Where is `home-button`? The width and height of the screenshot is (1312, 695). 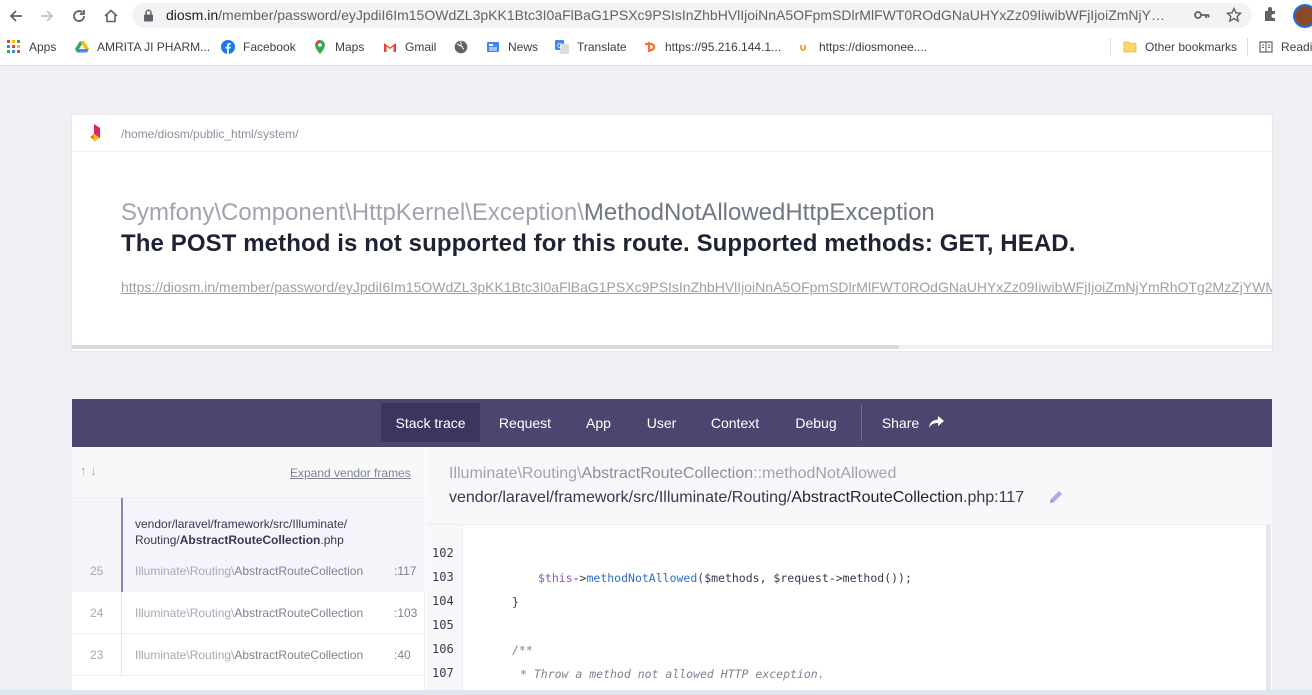
home-button is located at coordinates (111, 16).